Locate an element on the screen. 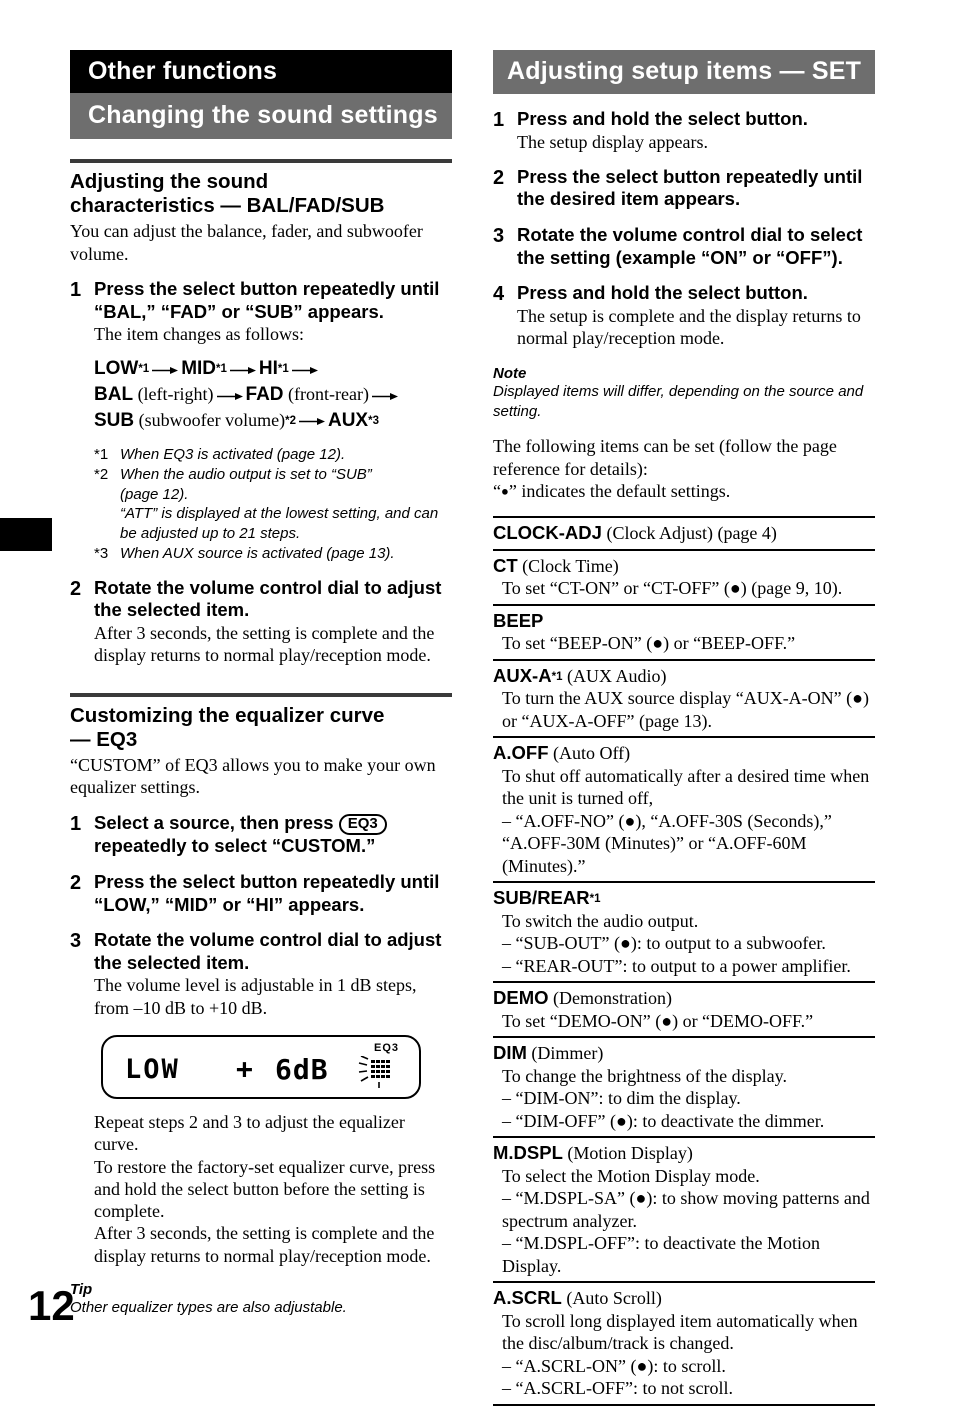 Image resolution: width=954 pixels, height=1406 pixels. setup-item-beep: BEEP To set “BEEP-ON” (●) or “BEEP-OFF.” is located at coordinates (684, 633).